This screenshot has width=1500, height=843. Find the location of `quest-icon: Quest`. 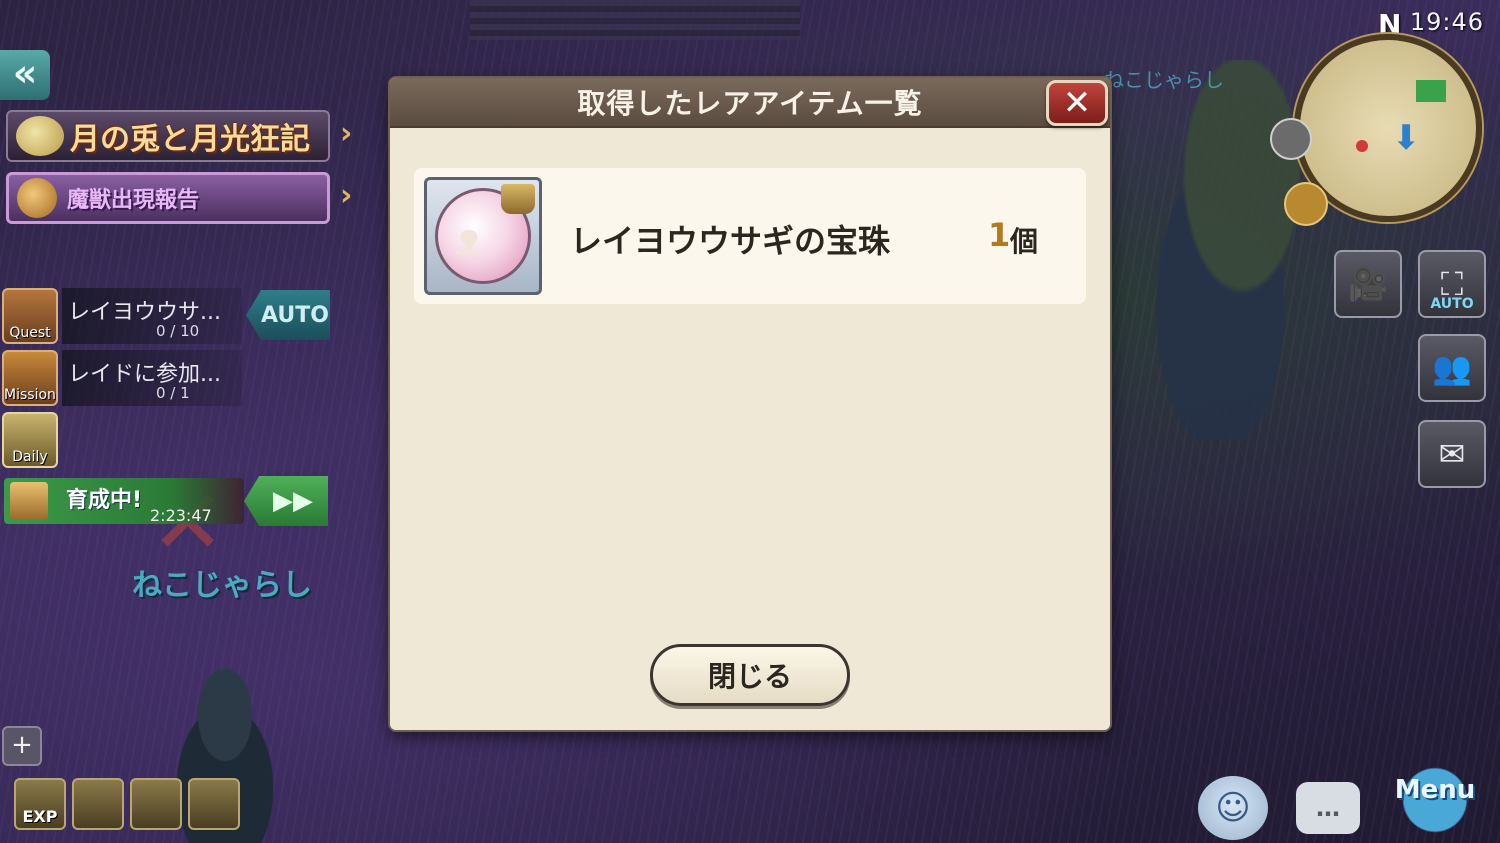

quest-icon: Quest is located at coordinates (30, 316).